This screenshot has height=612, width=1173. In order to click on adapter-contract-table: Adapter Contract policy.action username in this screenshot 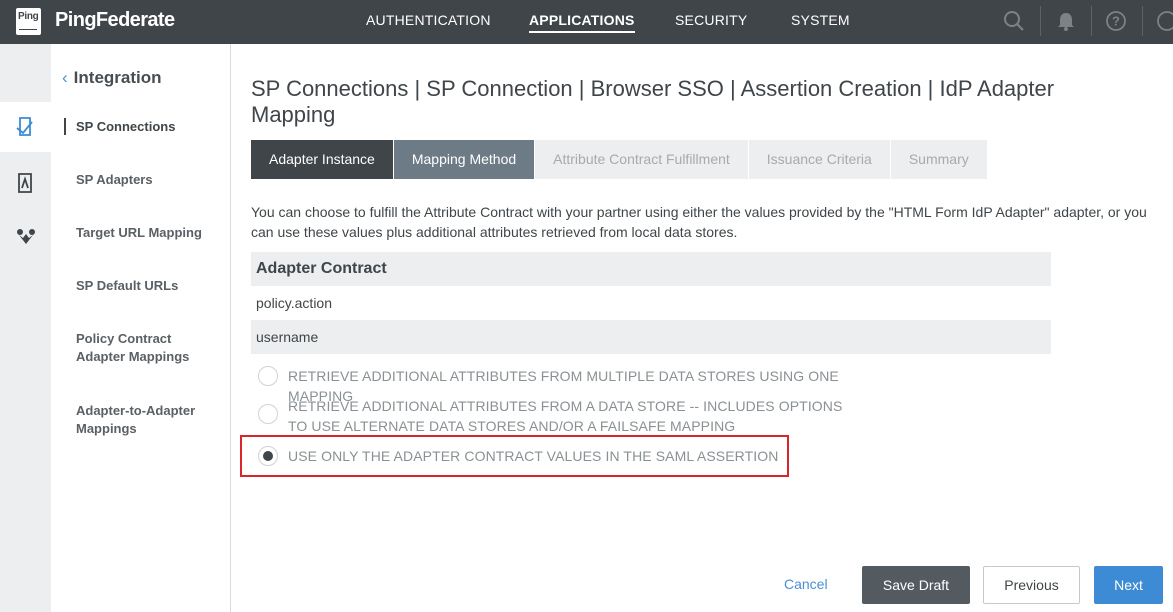, I will do `click(651, 303)`.